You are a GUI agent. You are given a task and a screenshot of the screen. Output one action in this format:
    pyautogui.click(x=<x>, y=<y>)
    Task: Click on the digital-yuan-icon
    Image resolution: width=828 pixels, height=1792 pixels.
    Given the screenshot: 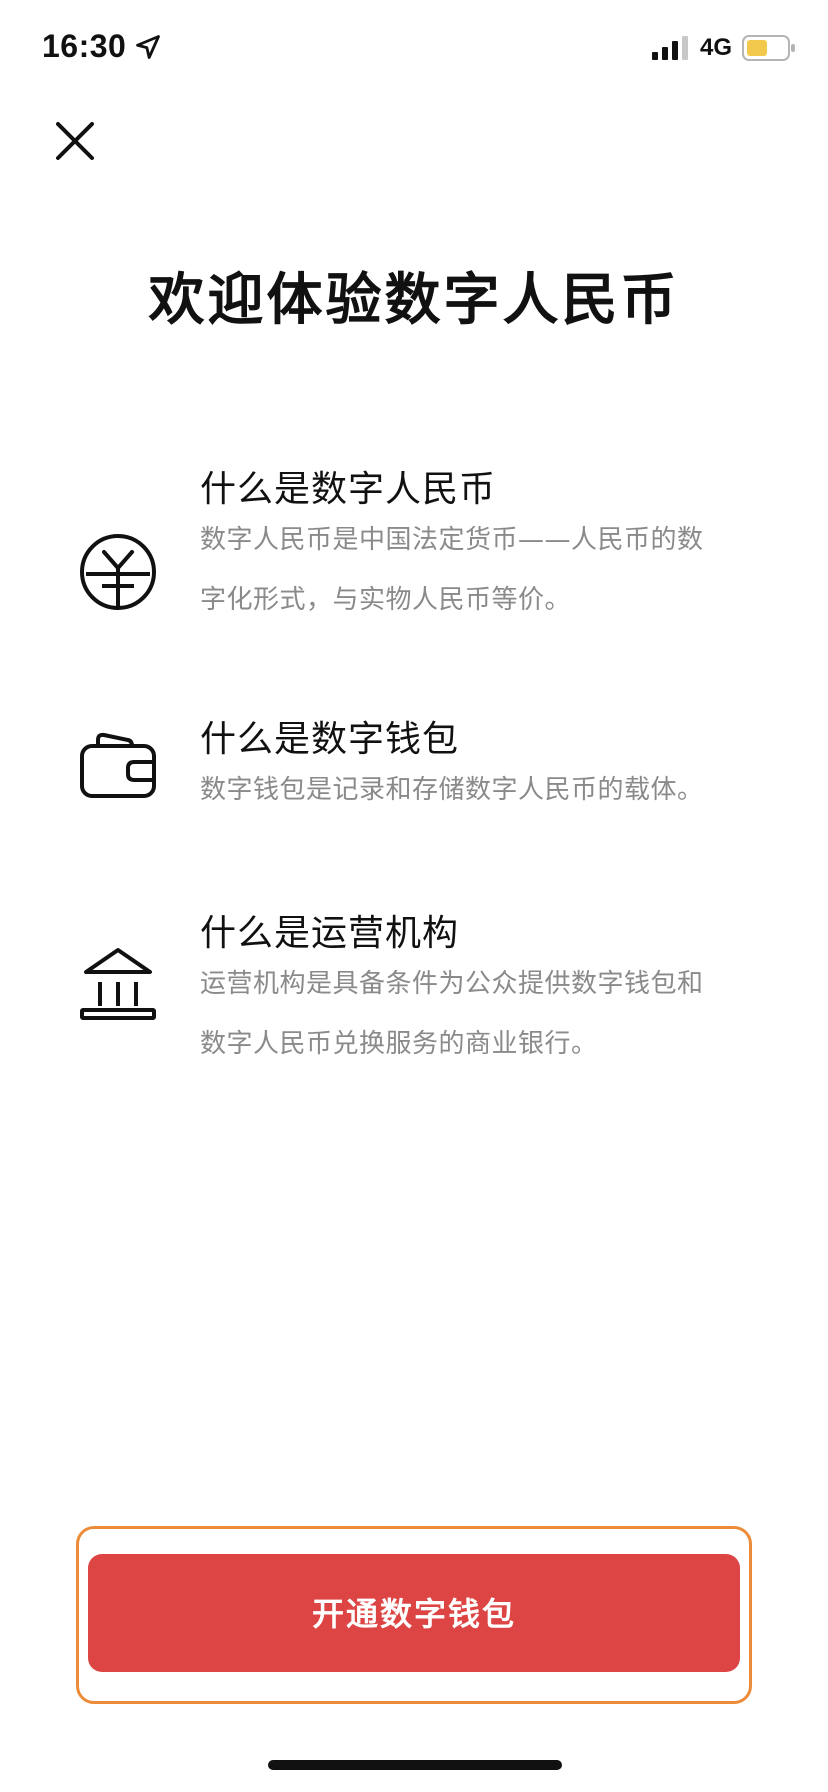 What is the action you would take?
    pyautogui.click(x=118, y=572)
    